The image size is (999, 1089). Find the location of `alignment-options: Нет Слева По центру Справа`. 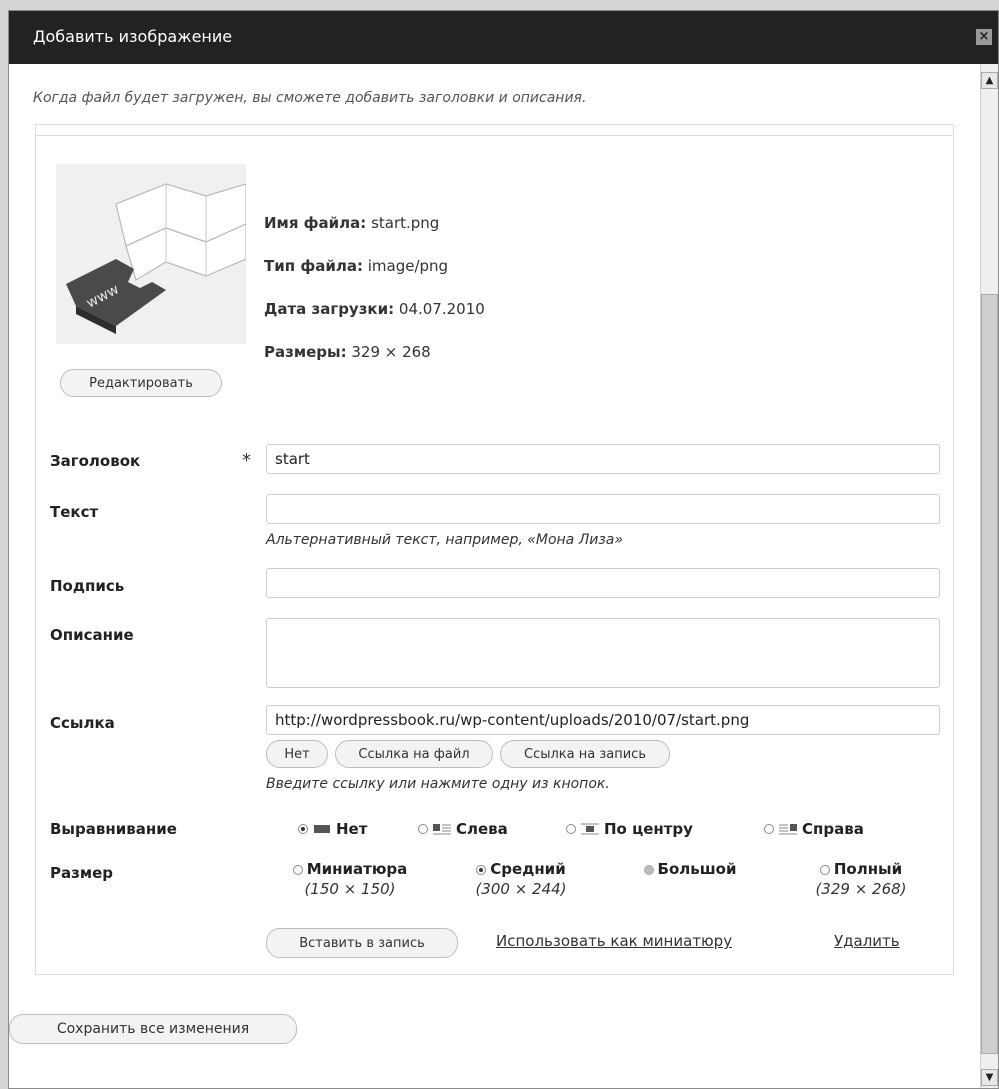

alignment-options: Нет Слева По центру Справа is located at coordinates (608, 830).